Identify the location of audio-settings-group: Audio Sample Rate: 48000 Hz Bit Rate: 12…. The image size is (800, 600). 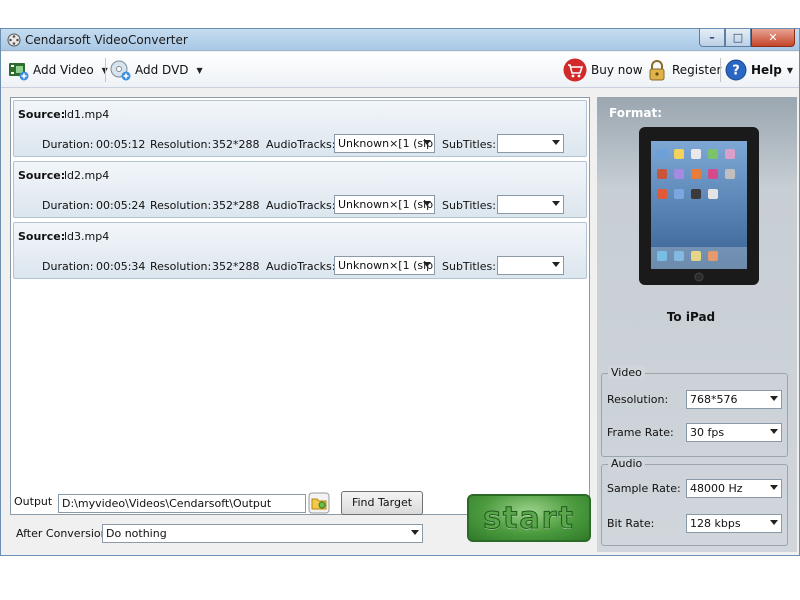
(694, 501).